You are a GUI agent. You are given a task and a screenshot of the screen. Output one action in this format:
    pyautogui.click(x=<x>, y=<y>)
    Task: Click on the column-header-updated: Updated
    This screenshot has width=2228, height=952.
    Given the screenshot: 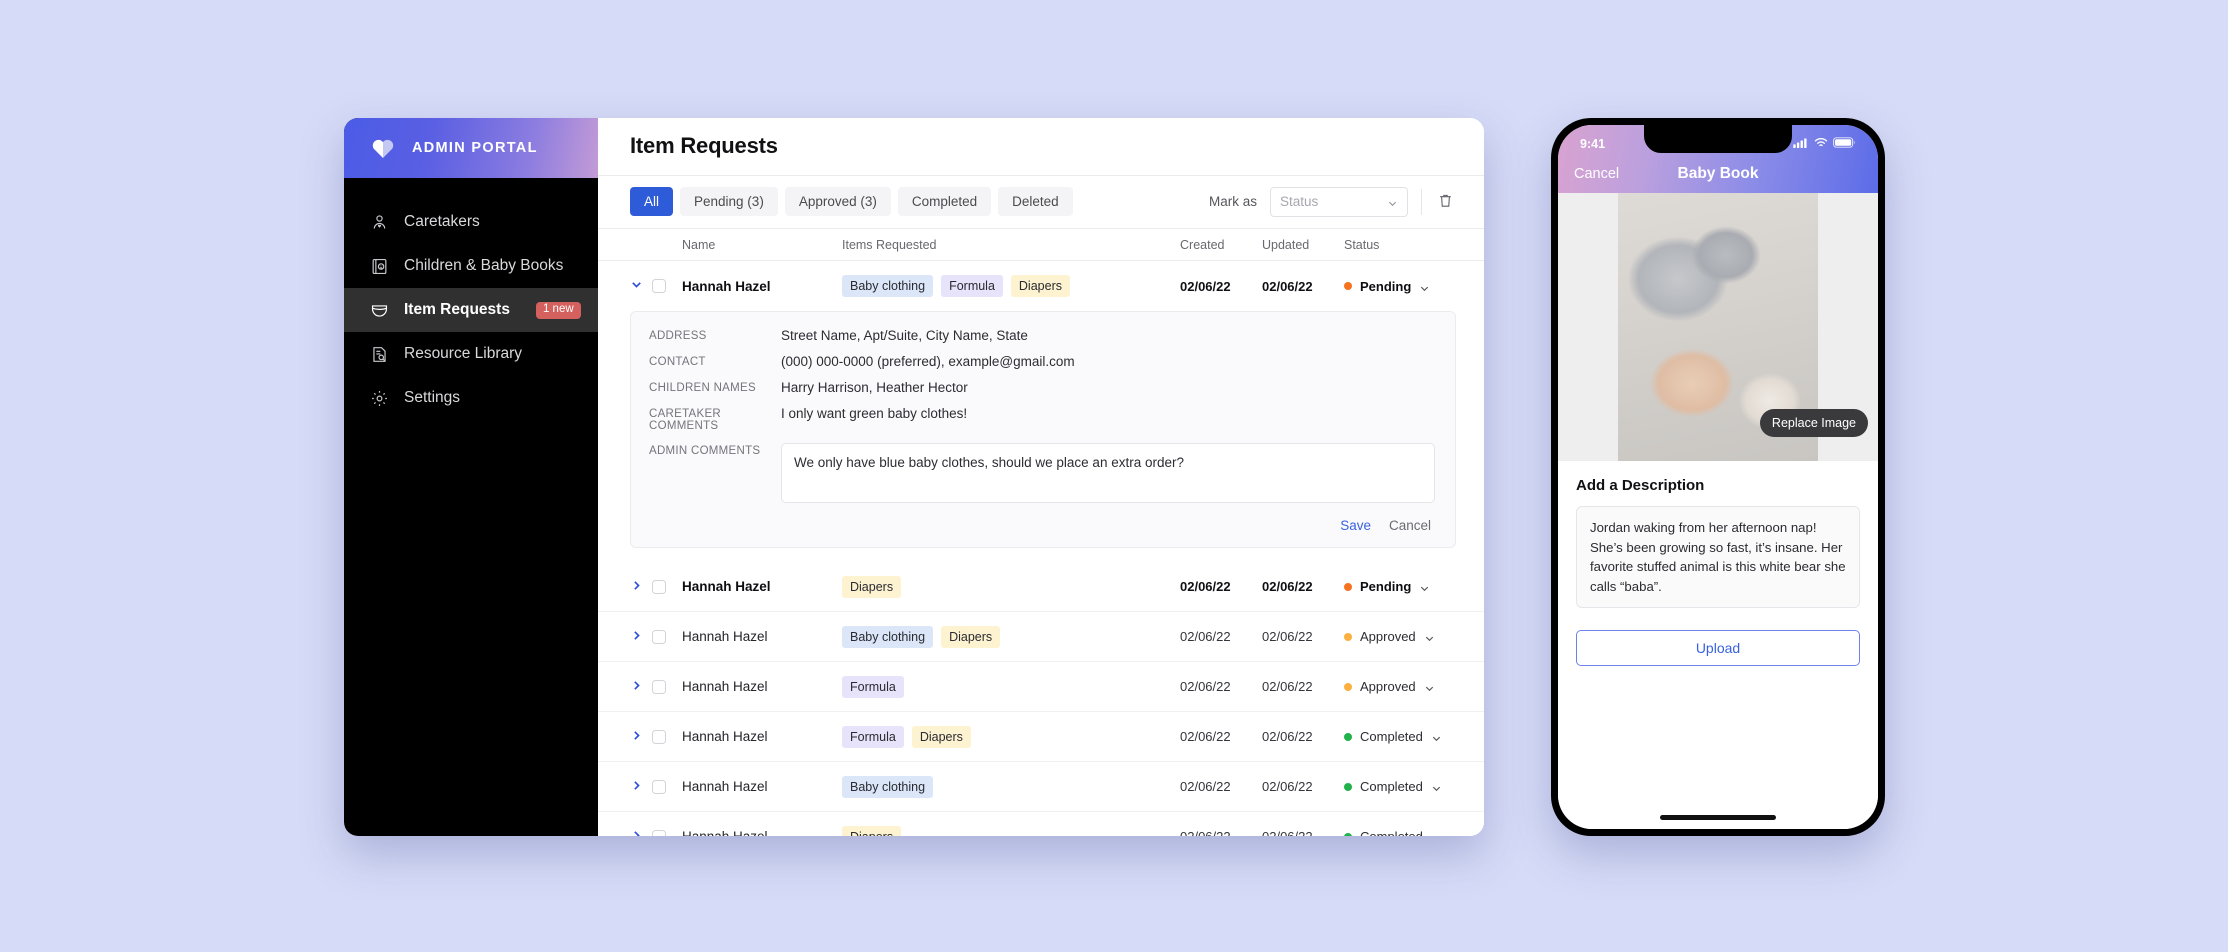 What is the action you would take?
    pyautogui.click(x=1286, y=244)
    